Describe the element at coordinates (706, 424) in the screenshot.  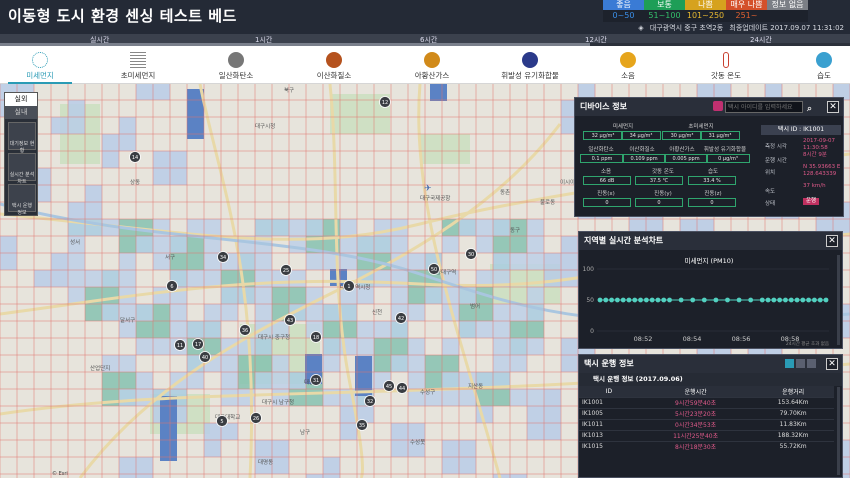
I see `table-row: IK1011 0시간34분53초 11.83Km` at that location.